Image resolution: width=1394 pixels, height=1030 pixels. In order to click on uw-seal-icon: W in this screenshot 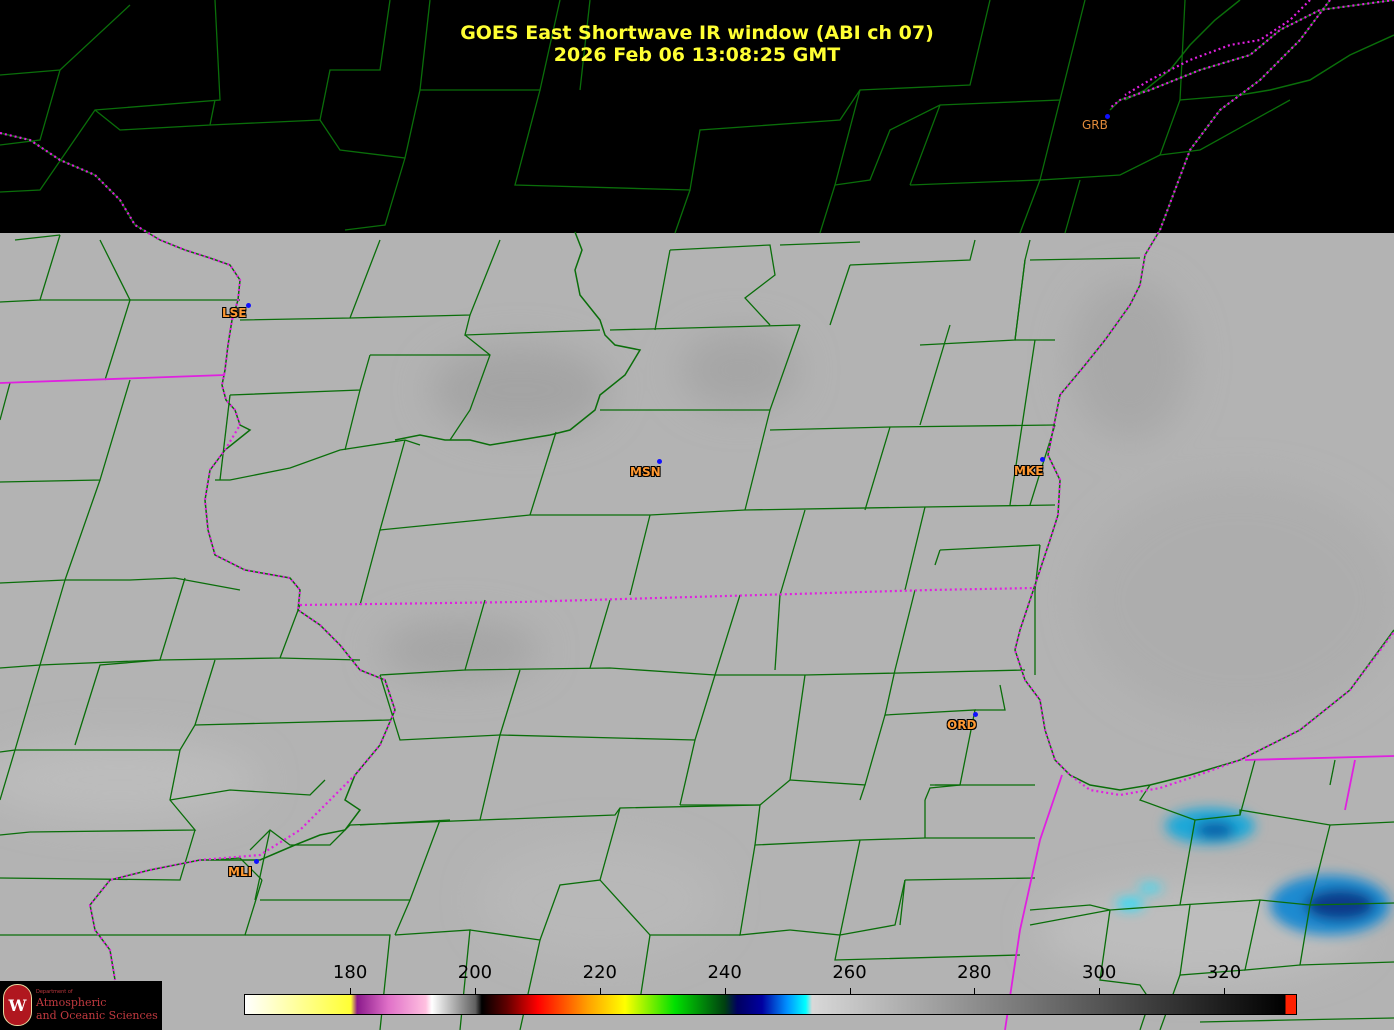, I will do `click(17, 1005)`.